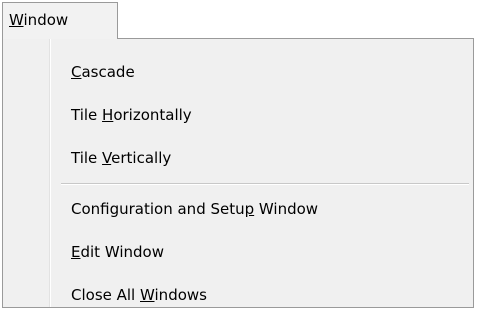 Image resolution: width=478 pixels, height=317 pixels. What do you see at coordinates (265, 184) in the screenshot?
I see `menu-separator-highlight` at bounding box center [265, 184].